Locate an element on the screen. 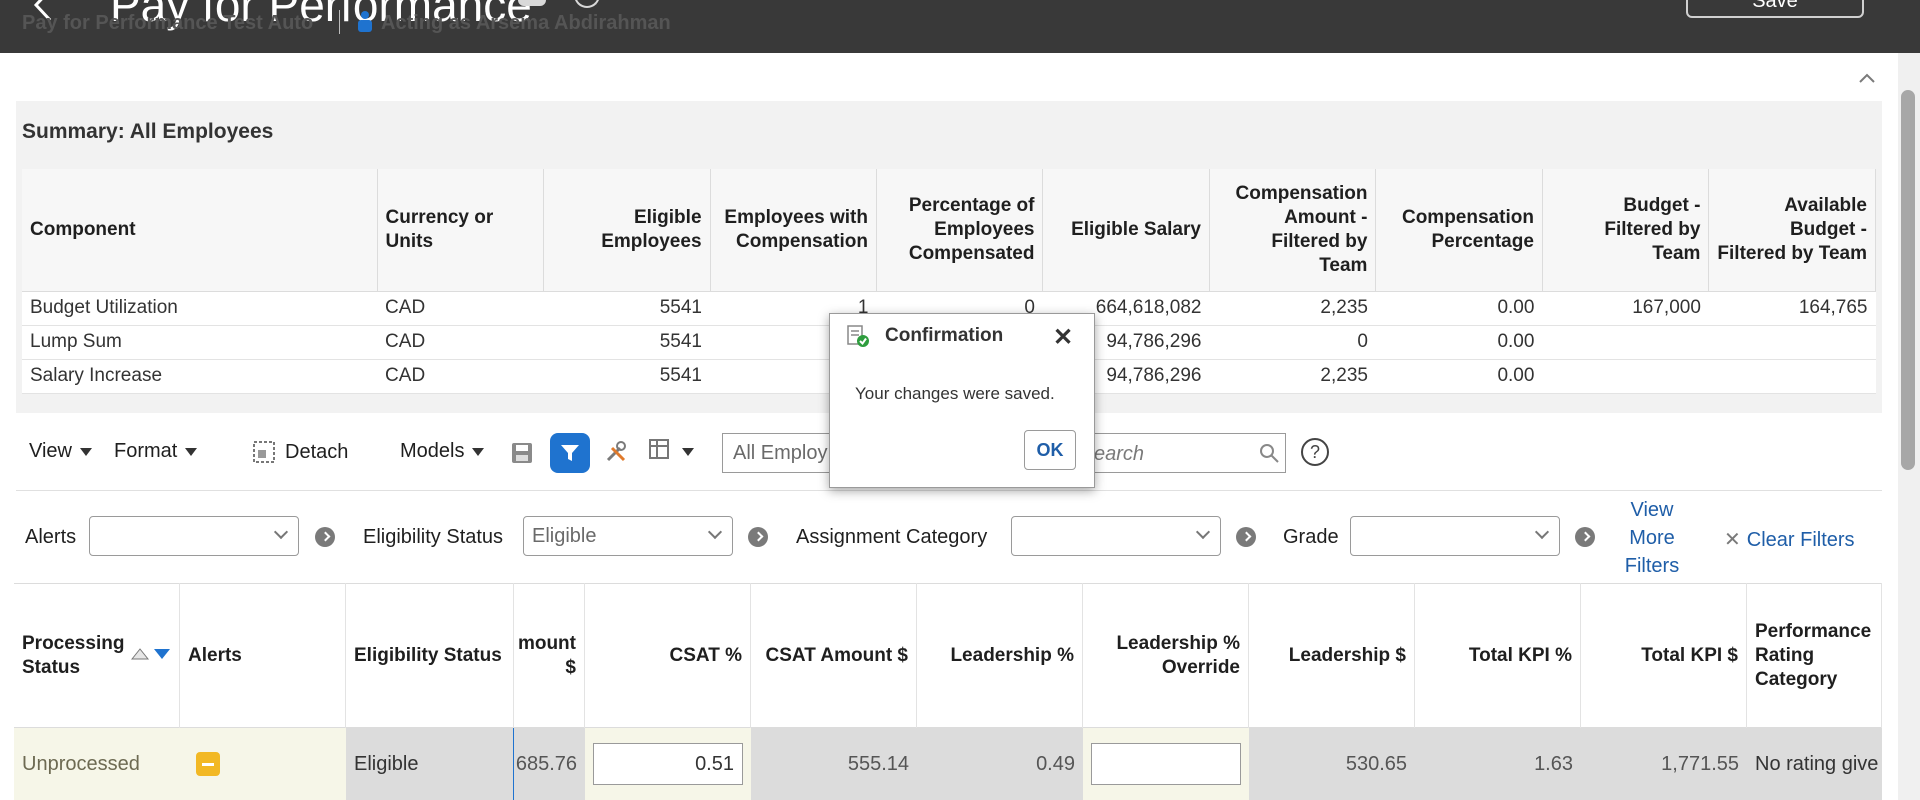 Image resolution: width=1920 pixels, height=800 pixels. clear-filters-button: ✕ Clear Filters is located at coordinates (1789, 539).